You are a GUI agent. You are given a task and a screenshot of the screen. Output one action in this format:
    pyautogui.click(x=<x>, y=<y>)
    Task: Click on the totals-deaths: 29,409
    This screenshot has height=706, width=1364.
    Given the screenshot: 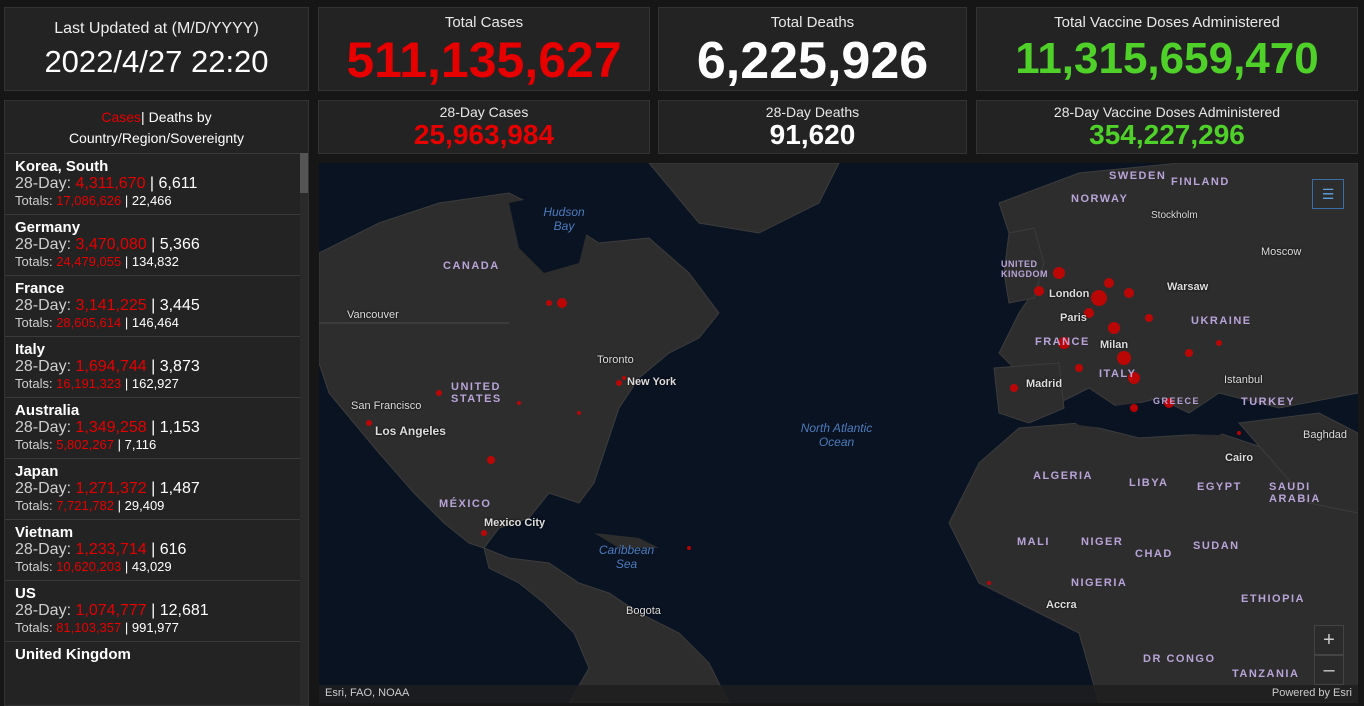 What is the action you would take?
    pyautogui.click(x=144, y=505)
    